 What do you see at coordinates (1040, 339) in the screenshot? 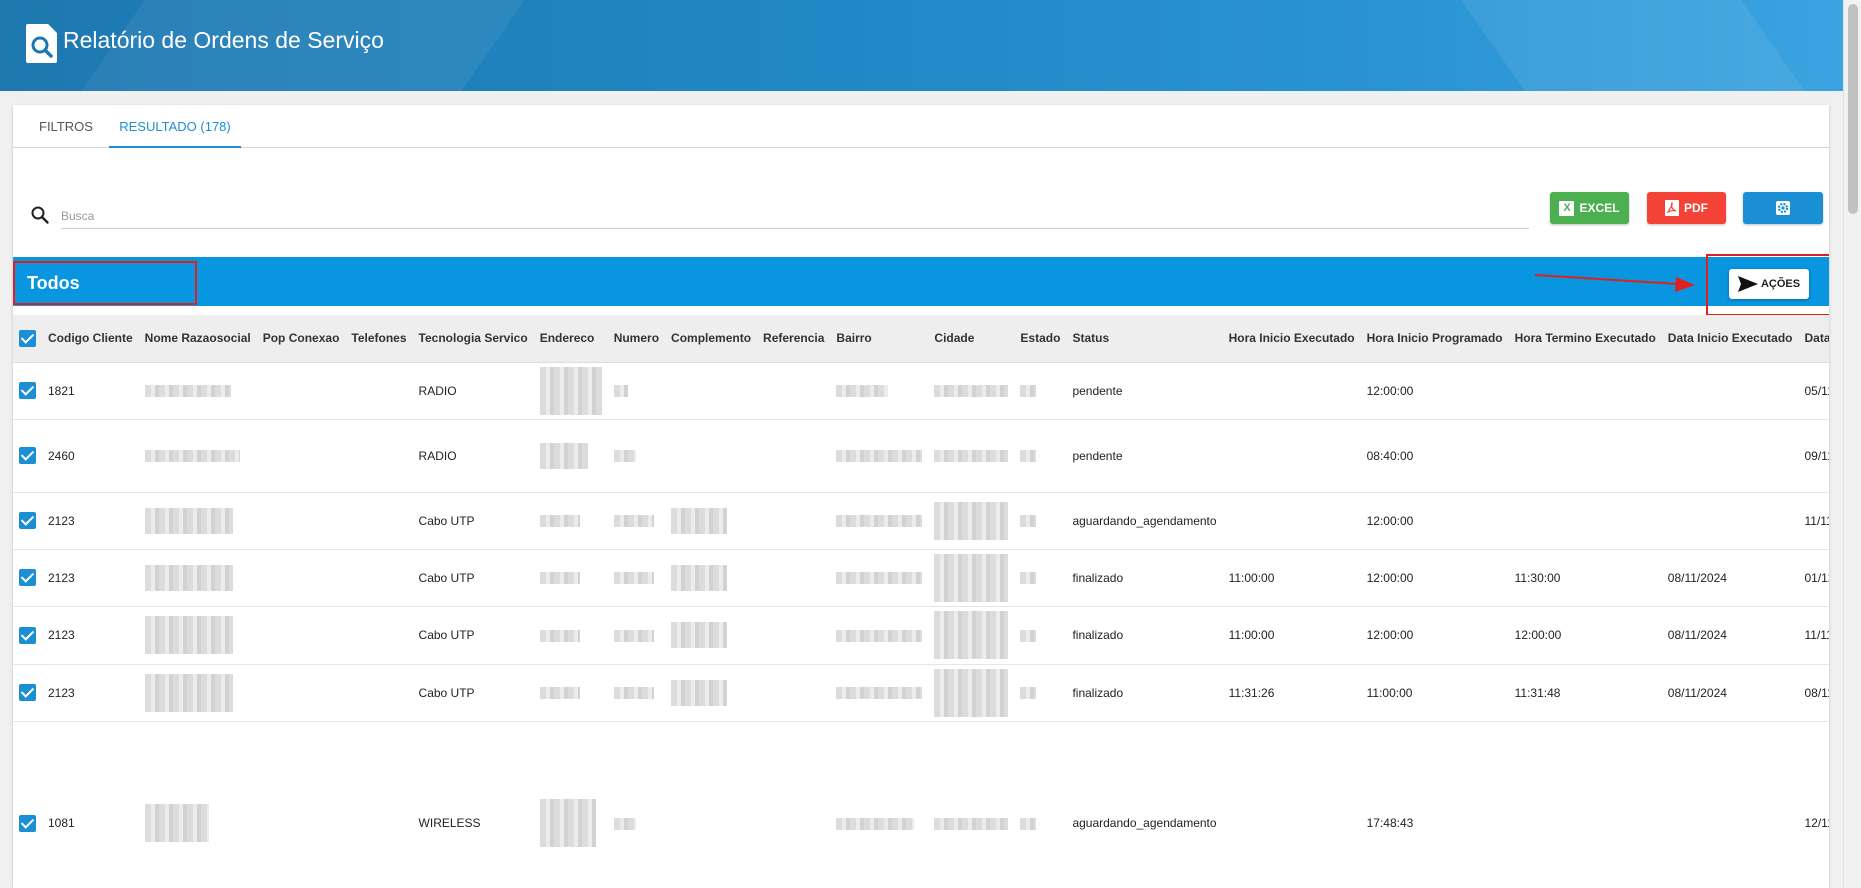
I see `column-header: Estado` at bounding box center [1040, 339].